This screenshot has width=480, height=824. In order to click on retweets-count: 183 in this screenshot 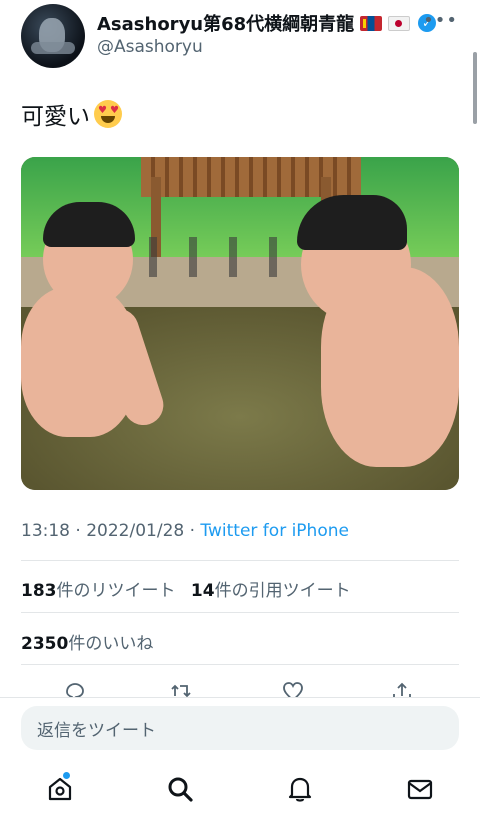, I will do `click(39, 591)`.